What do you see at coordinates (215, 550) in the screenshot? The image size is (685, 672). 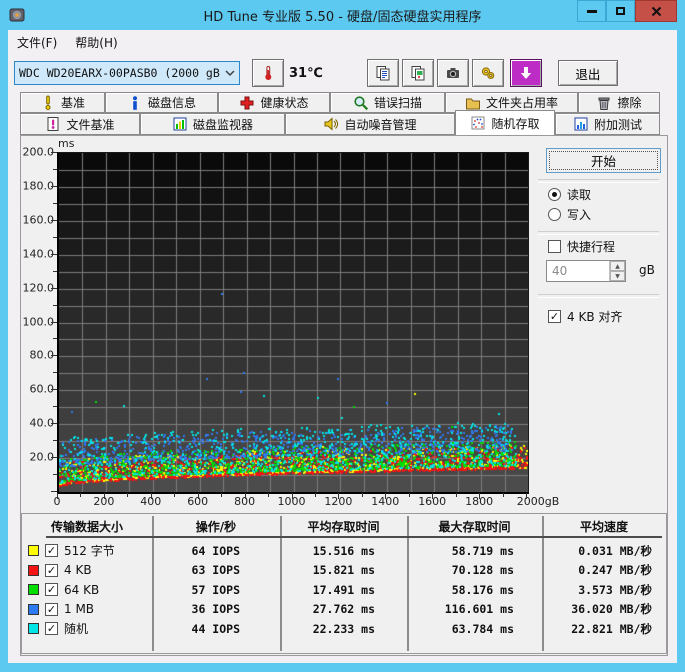 I see `iops-value: 64 IOPS` at bounding box center [215, 550].